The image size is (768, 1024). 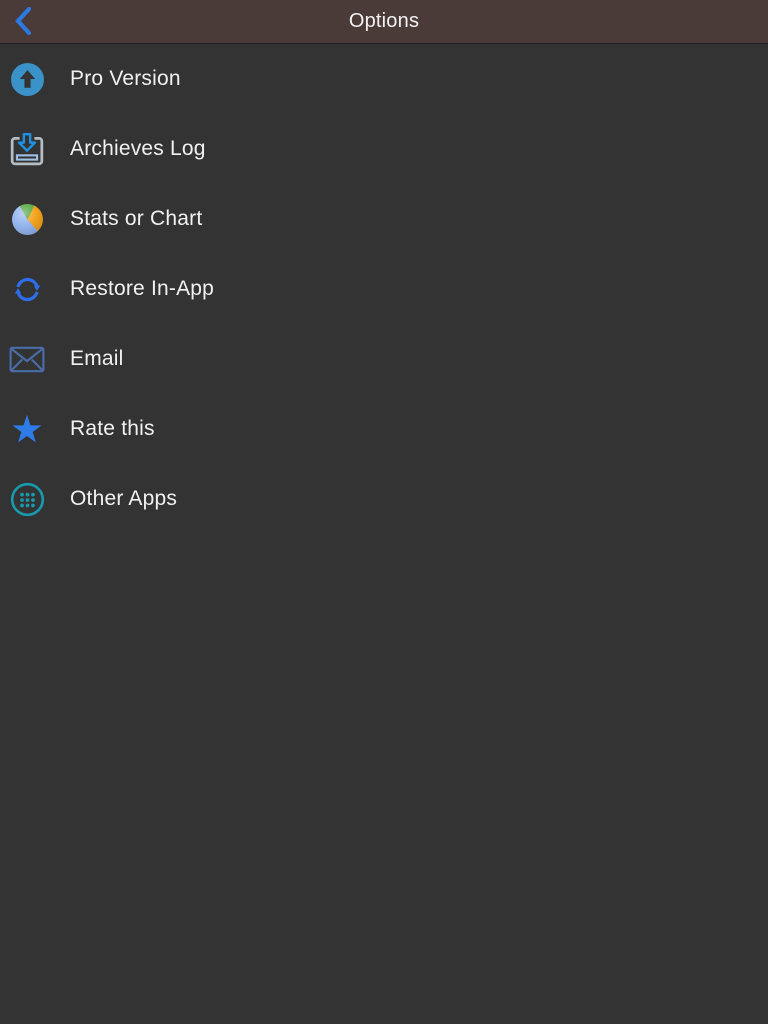 I want to click on list-item-label: Pro Version, so click(x=125, y=78).